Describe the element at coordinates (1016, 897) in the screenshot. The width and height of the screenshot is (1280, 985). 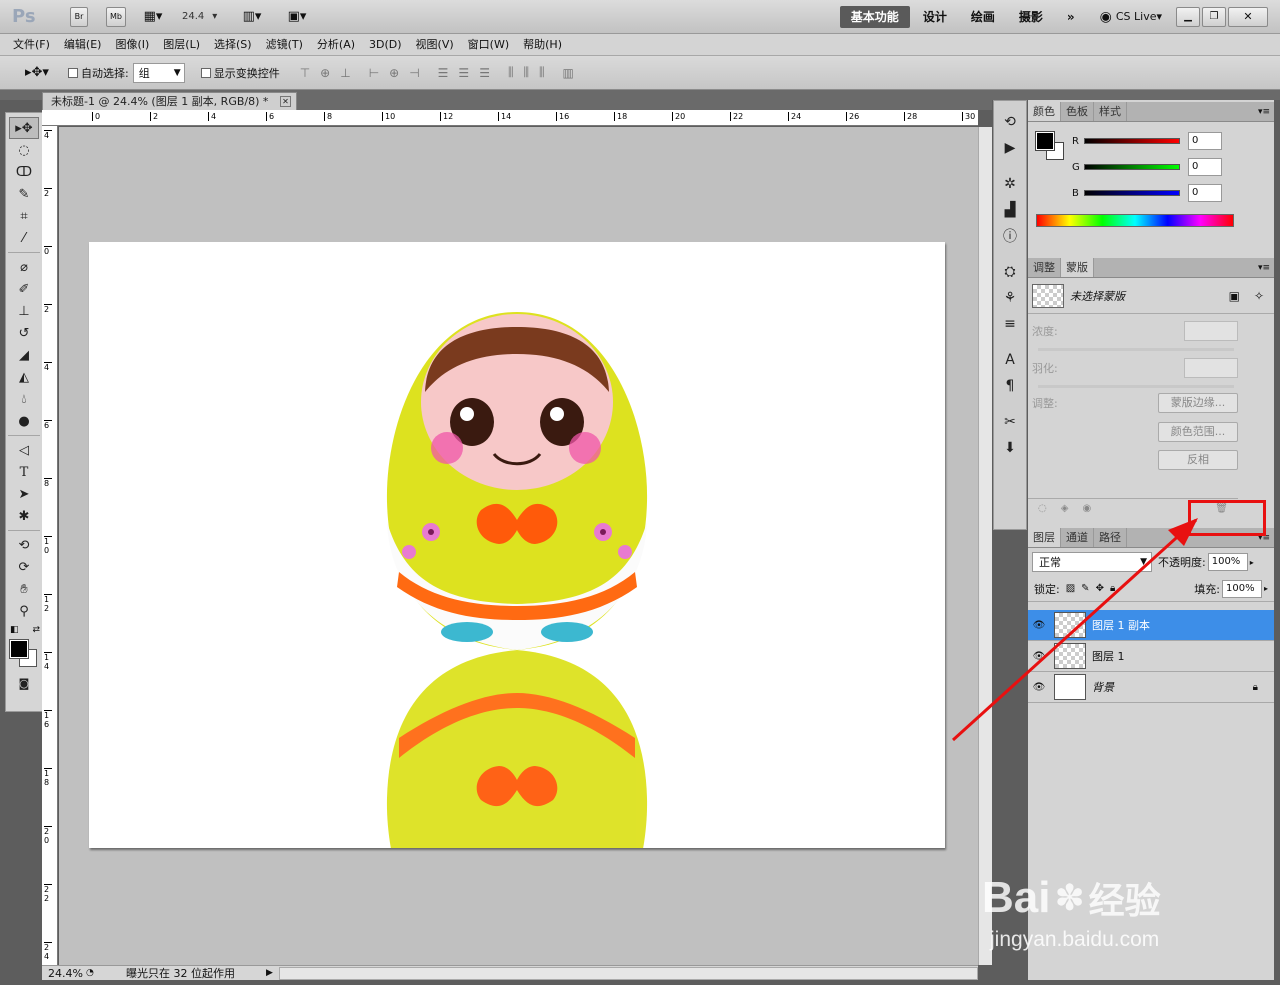
I see `watermark-brand: Bai` at that location.